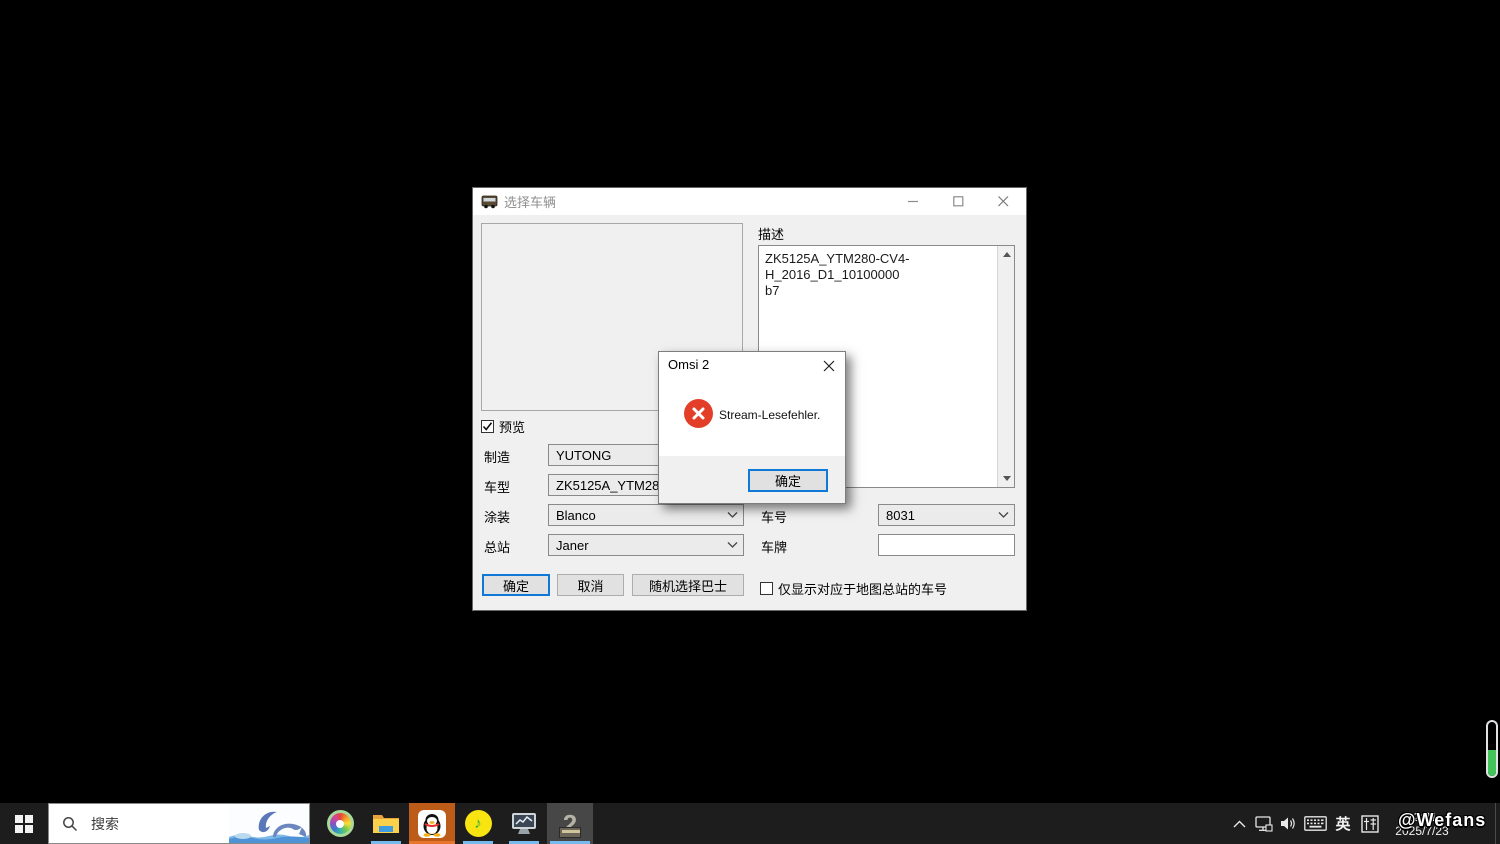  What do you see at coordinates (689, 364) in the screenshot?
I see `error-dialog-title: Omsi 2` at bounding box center [689, 364].